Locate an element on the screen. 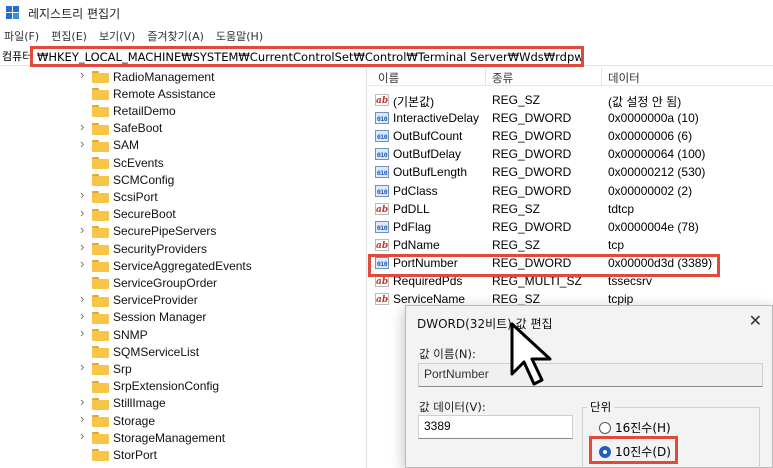 The width and height of the screenshot is (773, 468). menu-bar: 파일(F) 편집(E) 보기(V) 즐겨찾기(A) 도움말(H) is located at coordinates (386, 36).